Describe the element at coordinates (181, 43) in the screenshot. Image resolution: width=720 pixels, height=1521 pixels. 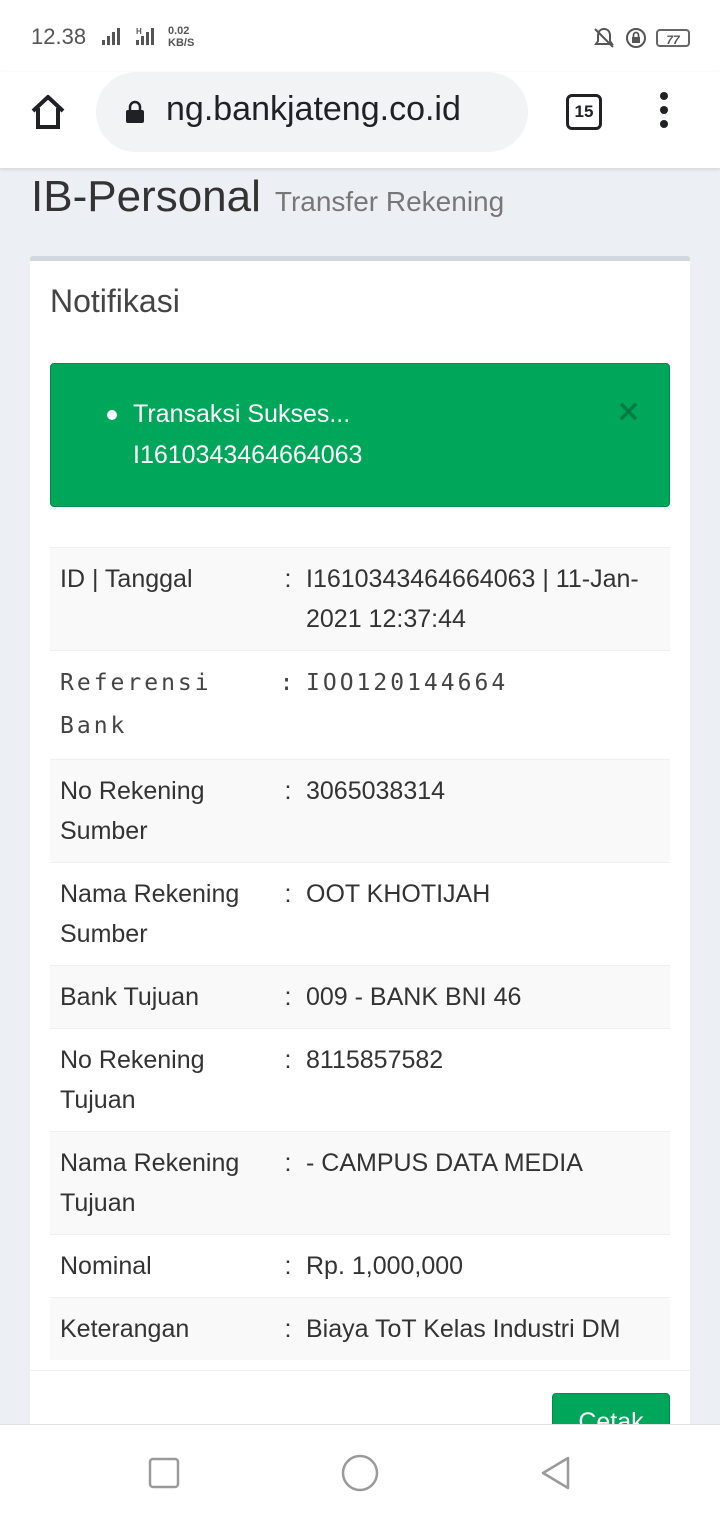
I see `net-speed-unit: KB/S` at that location.